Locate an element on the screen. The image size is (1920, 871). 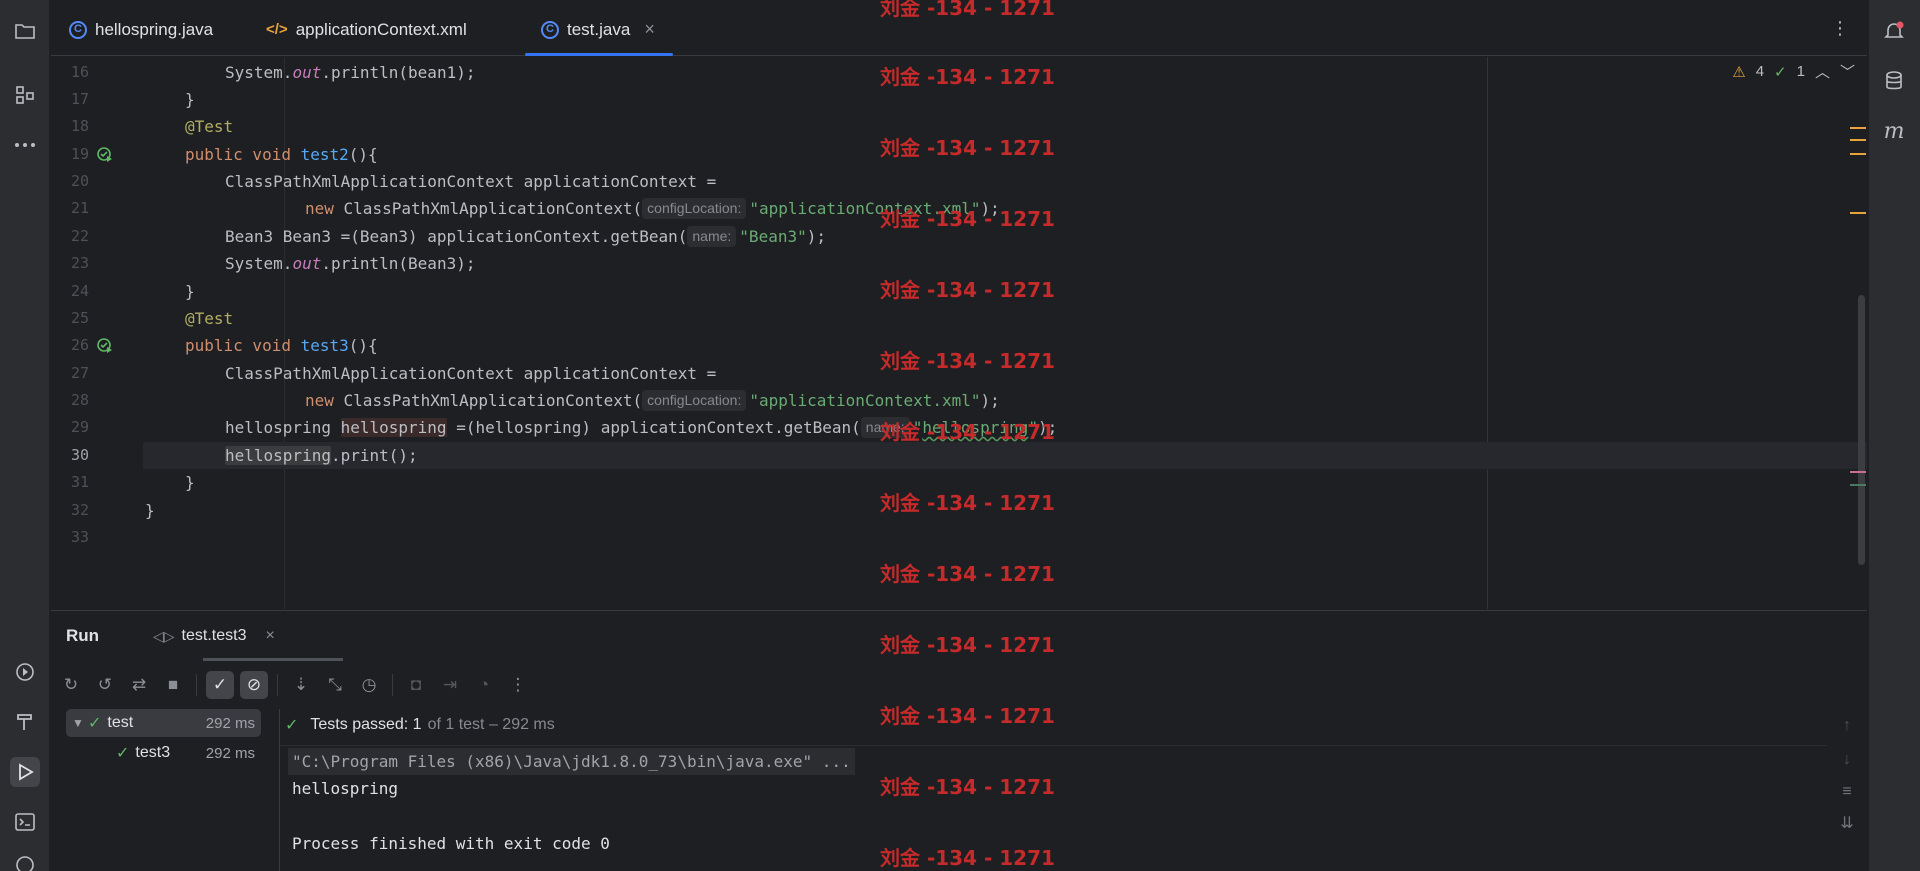
export-icon: ⇥ is located at coordinates (450, 685).